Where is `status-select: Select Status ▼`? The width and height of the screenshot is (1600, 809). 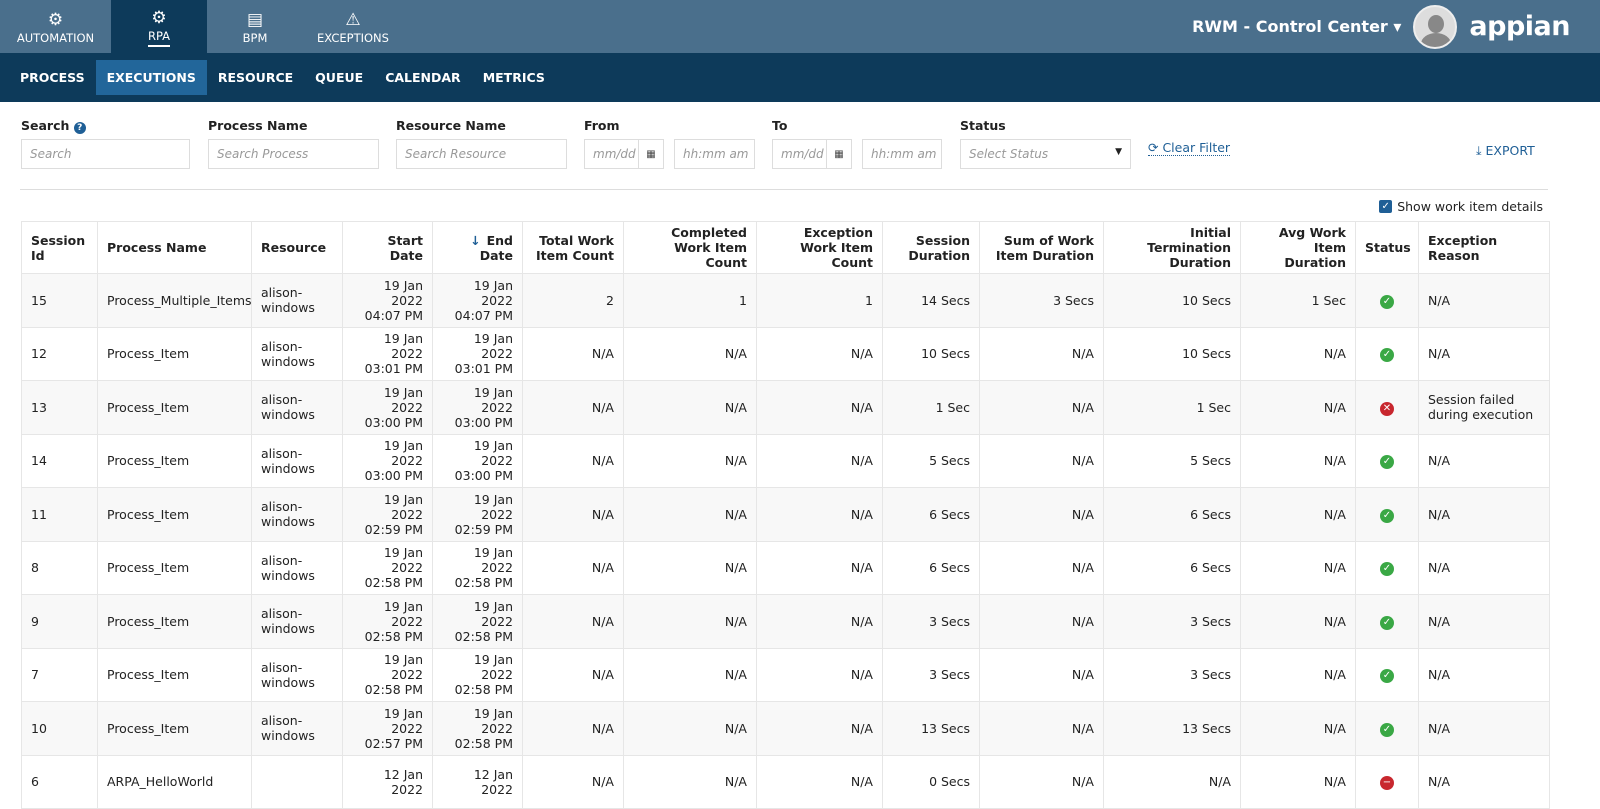
status-select: Select Status ▼ is located at coordinates (1045, 154).